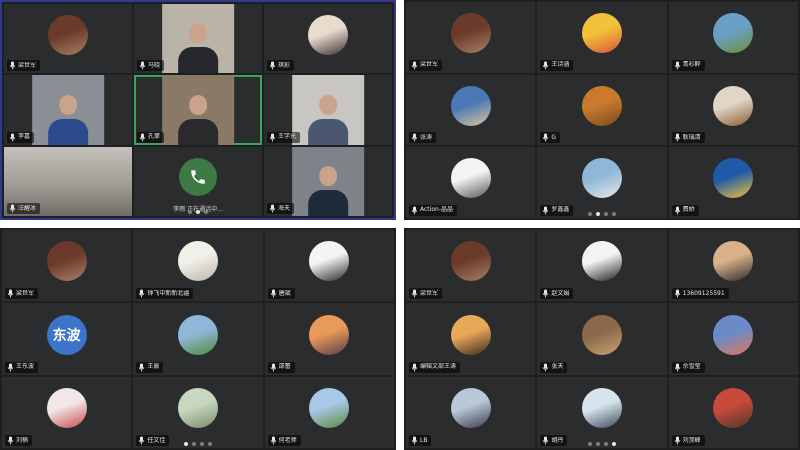 The image size is (800, 450). What do you see at coordinates (197, 33) in the screenshot?
I see `person-head` at bounding box center [197, 33].